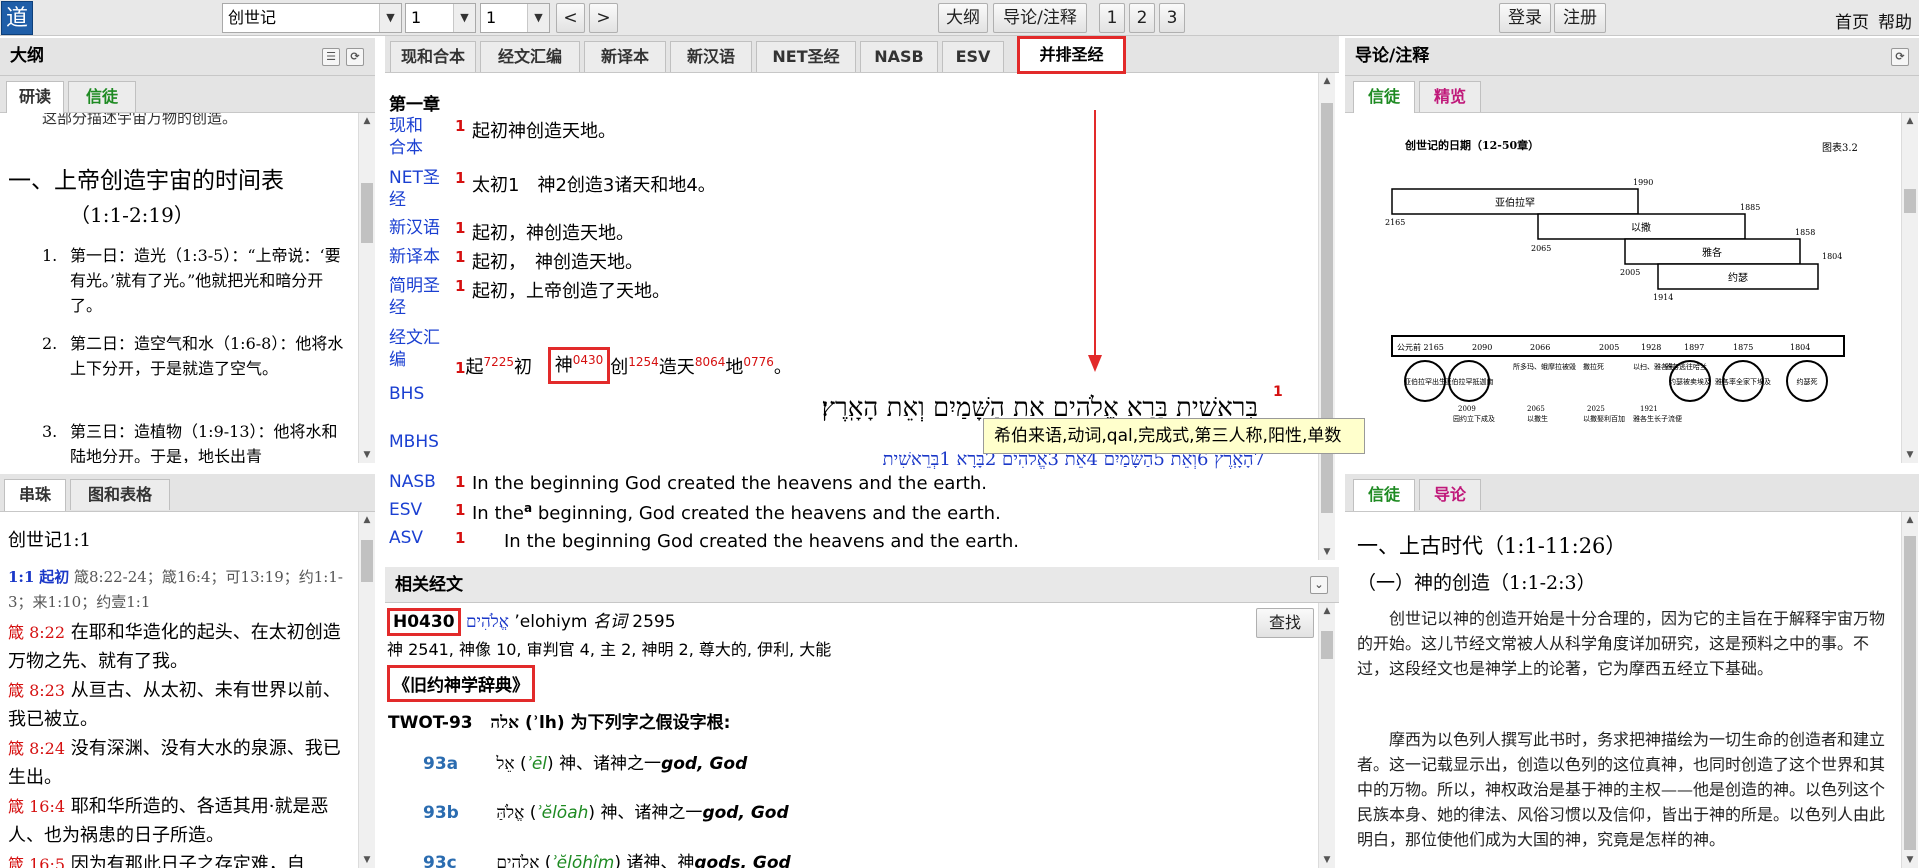  I want to click on tab-version: 新汉语, so click(711, 56).